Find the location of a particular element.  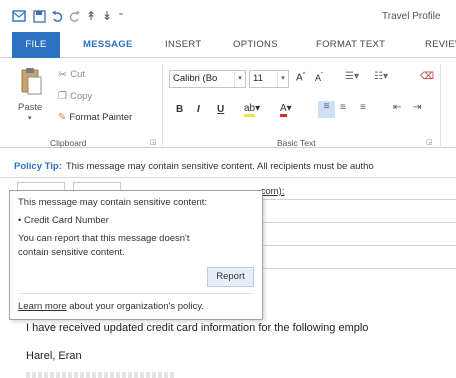

shrink-font-icon: Aˇ is located at coordinates (319, 78).